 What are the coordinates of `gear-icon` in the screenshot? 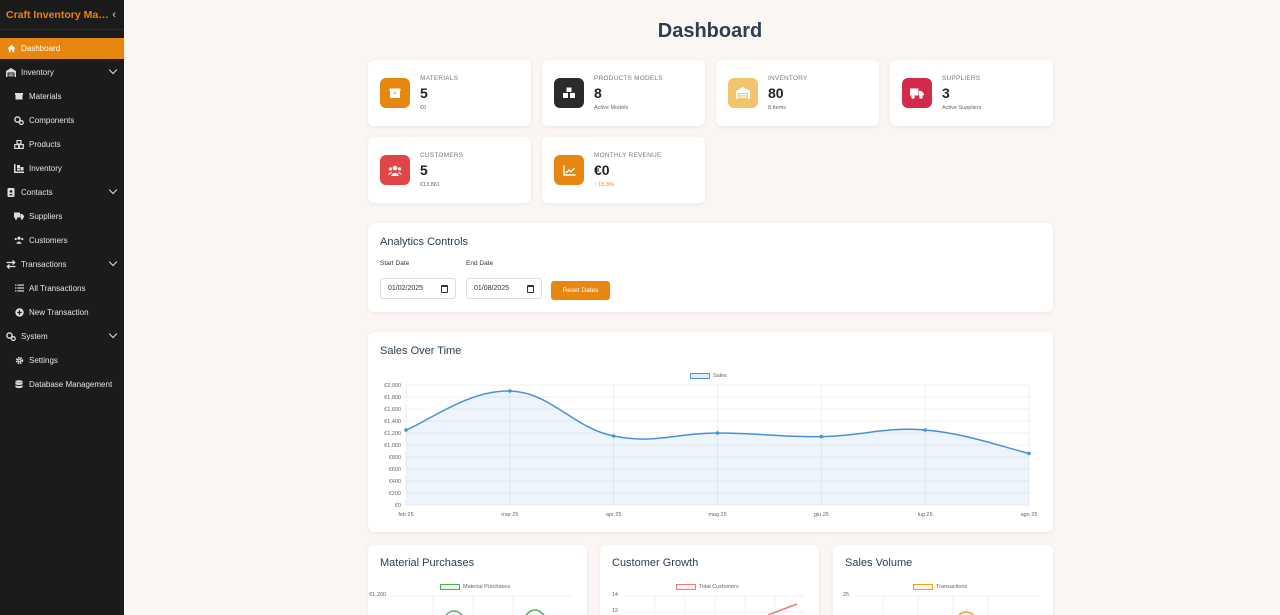 It's located at (19, 360).